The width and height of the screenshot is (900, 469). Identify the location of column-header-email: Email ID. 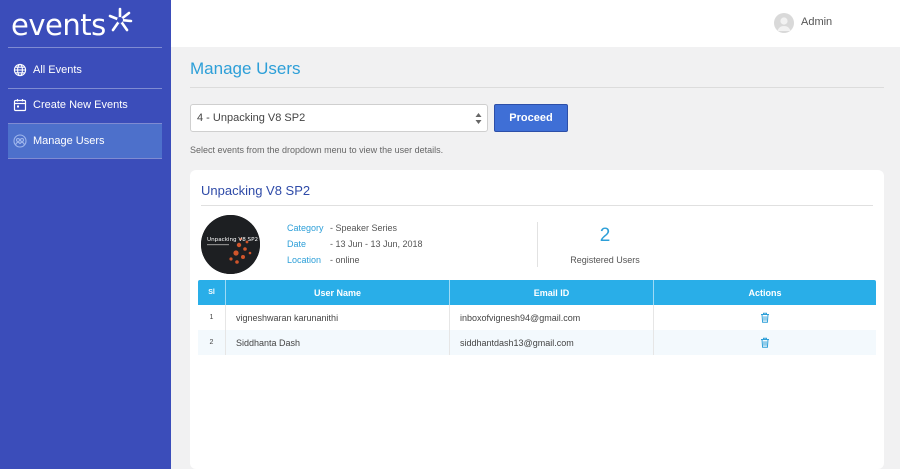
(552, 292).